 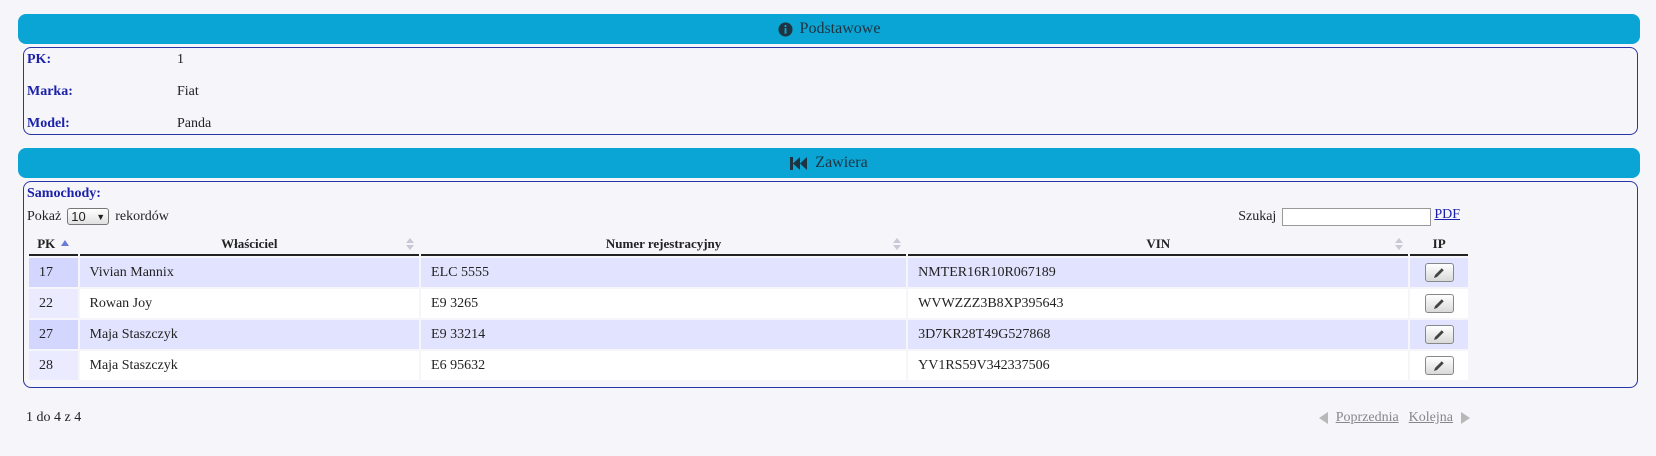 I want to click on records-per-page-value: 10, so click(x=78, y=216).